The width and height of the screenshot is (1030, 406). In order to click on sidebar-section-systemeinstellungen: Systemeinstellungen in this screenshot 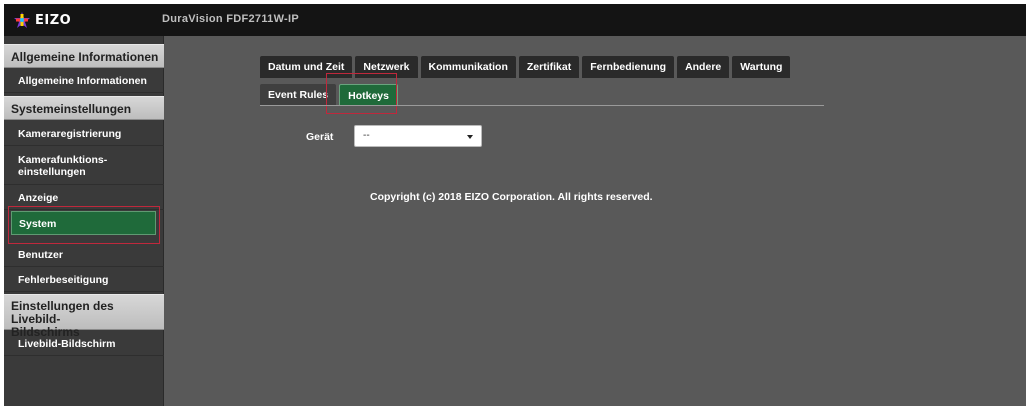, I will do `click(84, 108)`.